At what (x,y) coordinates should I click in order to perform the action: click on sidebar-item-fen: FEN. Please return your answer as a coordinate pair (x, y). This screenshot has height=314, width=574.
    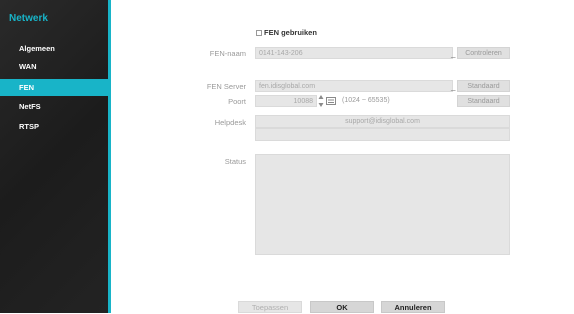
    Looking at the image, I should click on (54, 87).